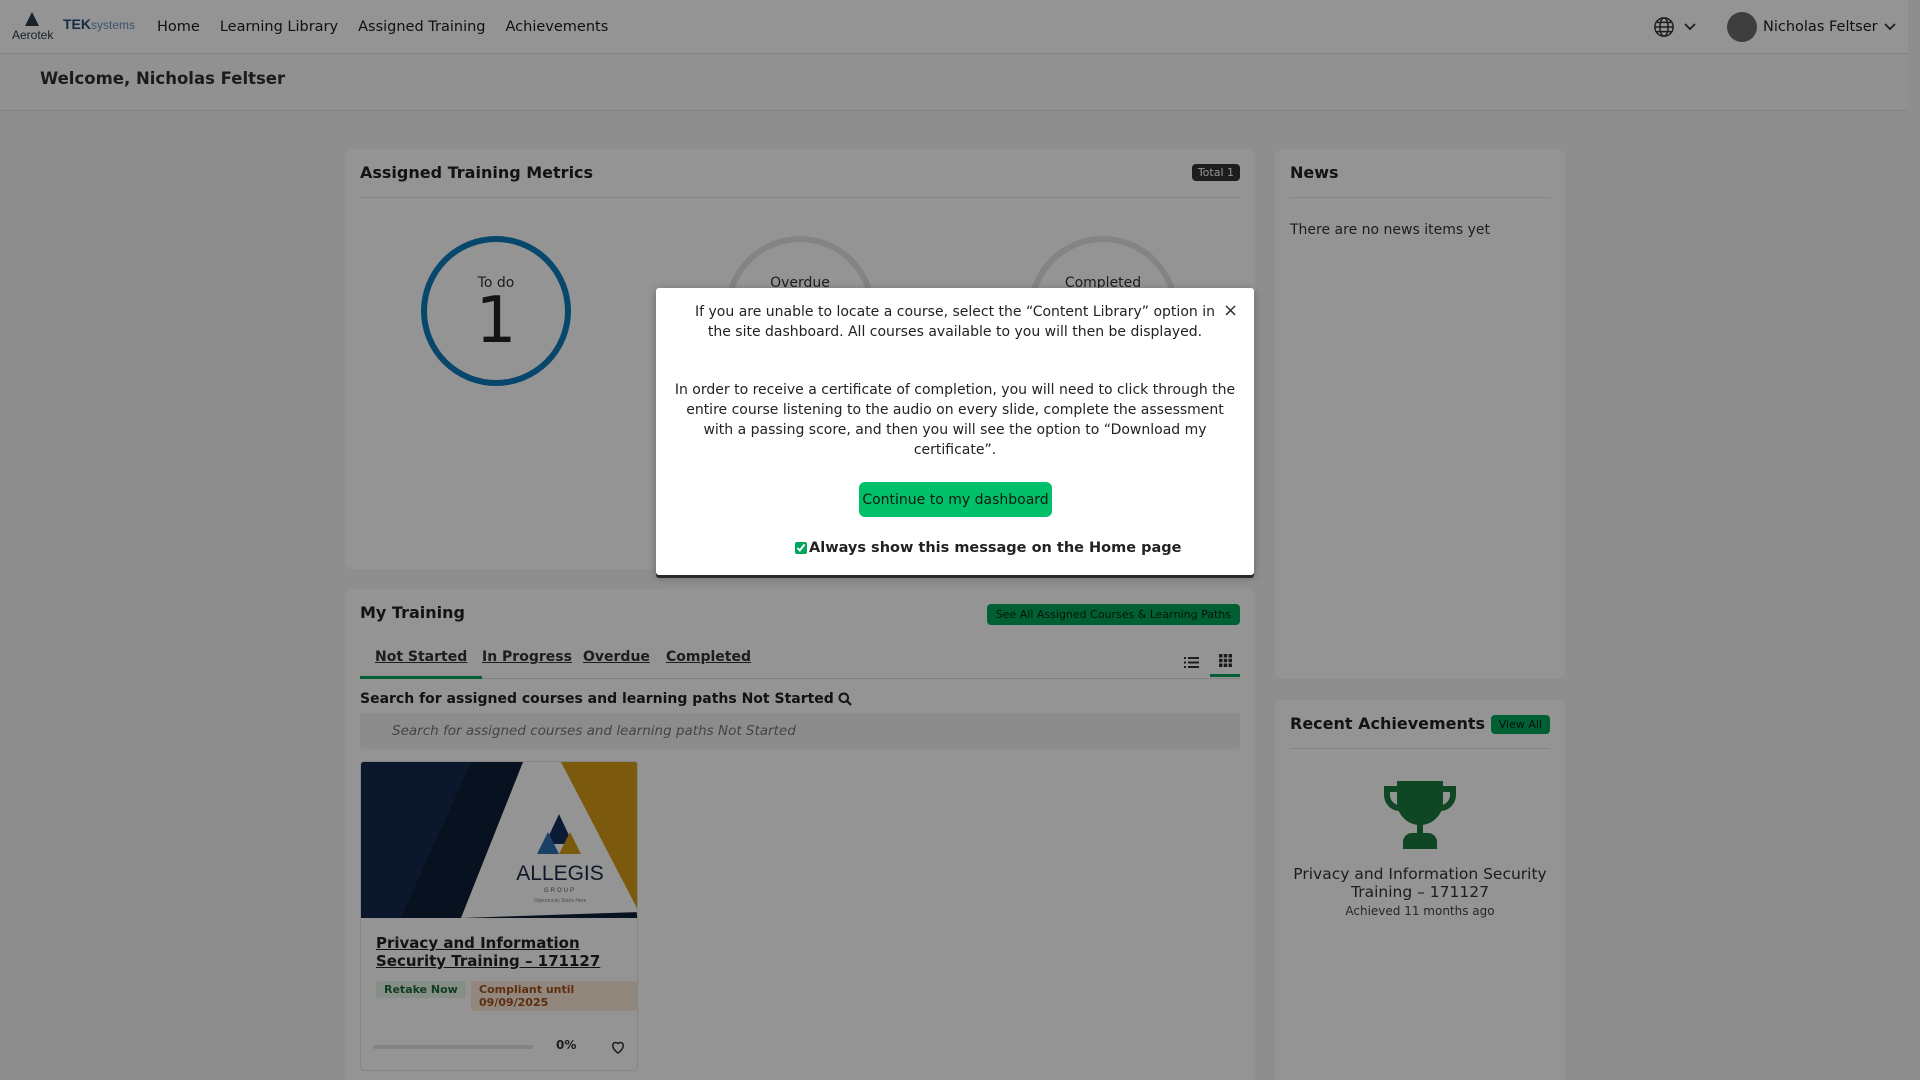 Image resolution: width=1920 pixels, height=1080 pixels. Describe the element at coordinates (1230, 311) in the screenshot. I see `close-icon: ×` at that location.